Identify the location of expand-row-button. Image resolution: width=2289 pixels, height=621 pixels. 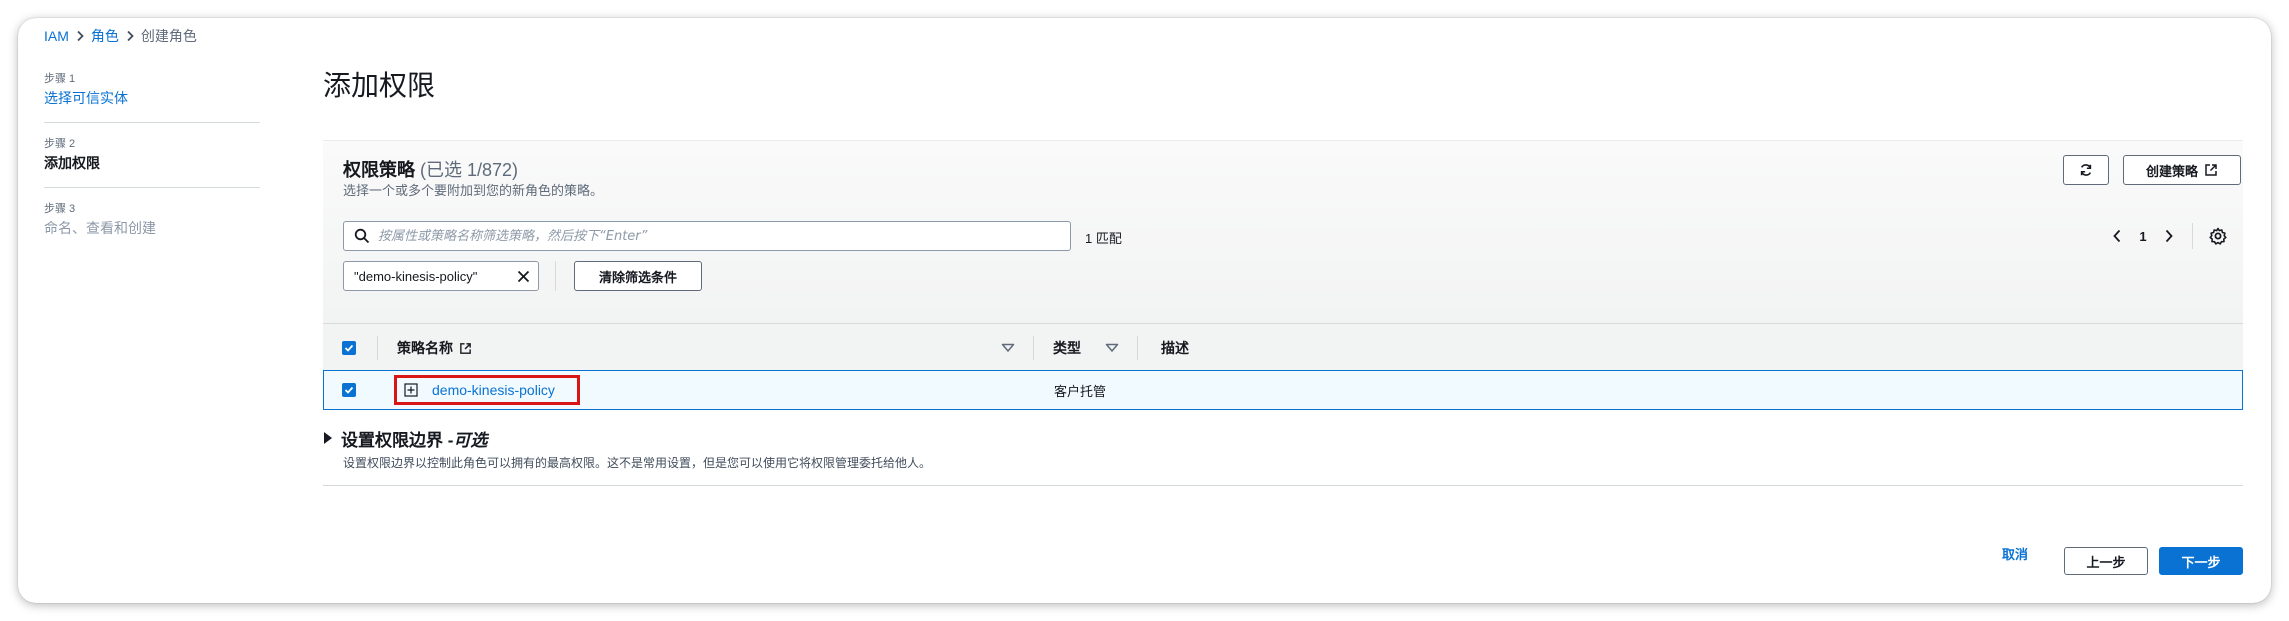
(411, 390).